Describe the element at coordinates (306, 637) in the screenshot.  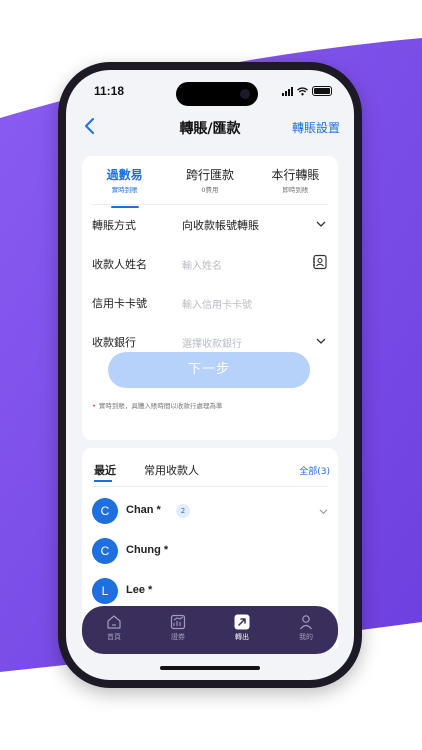
I see `tab-label: 我的` at that location.